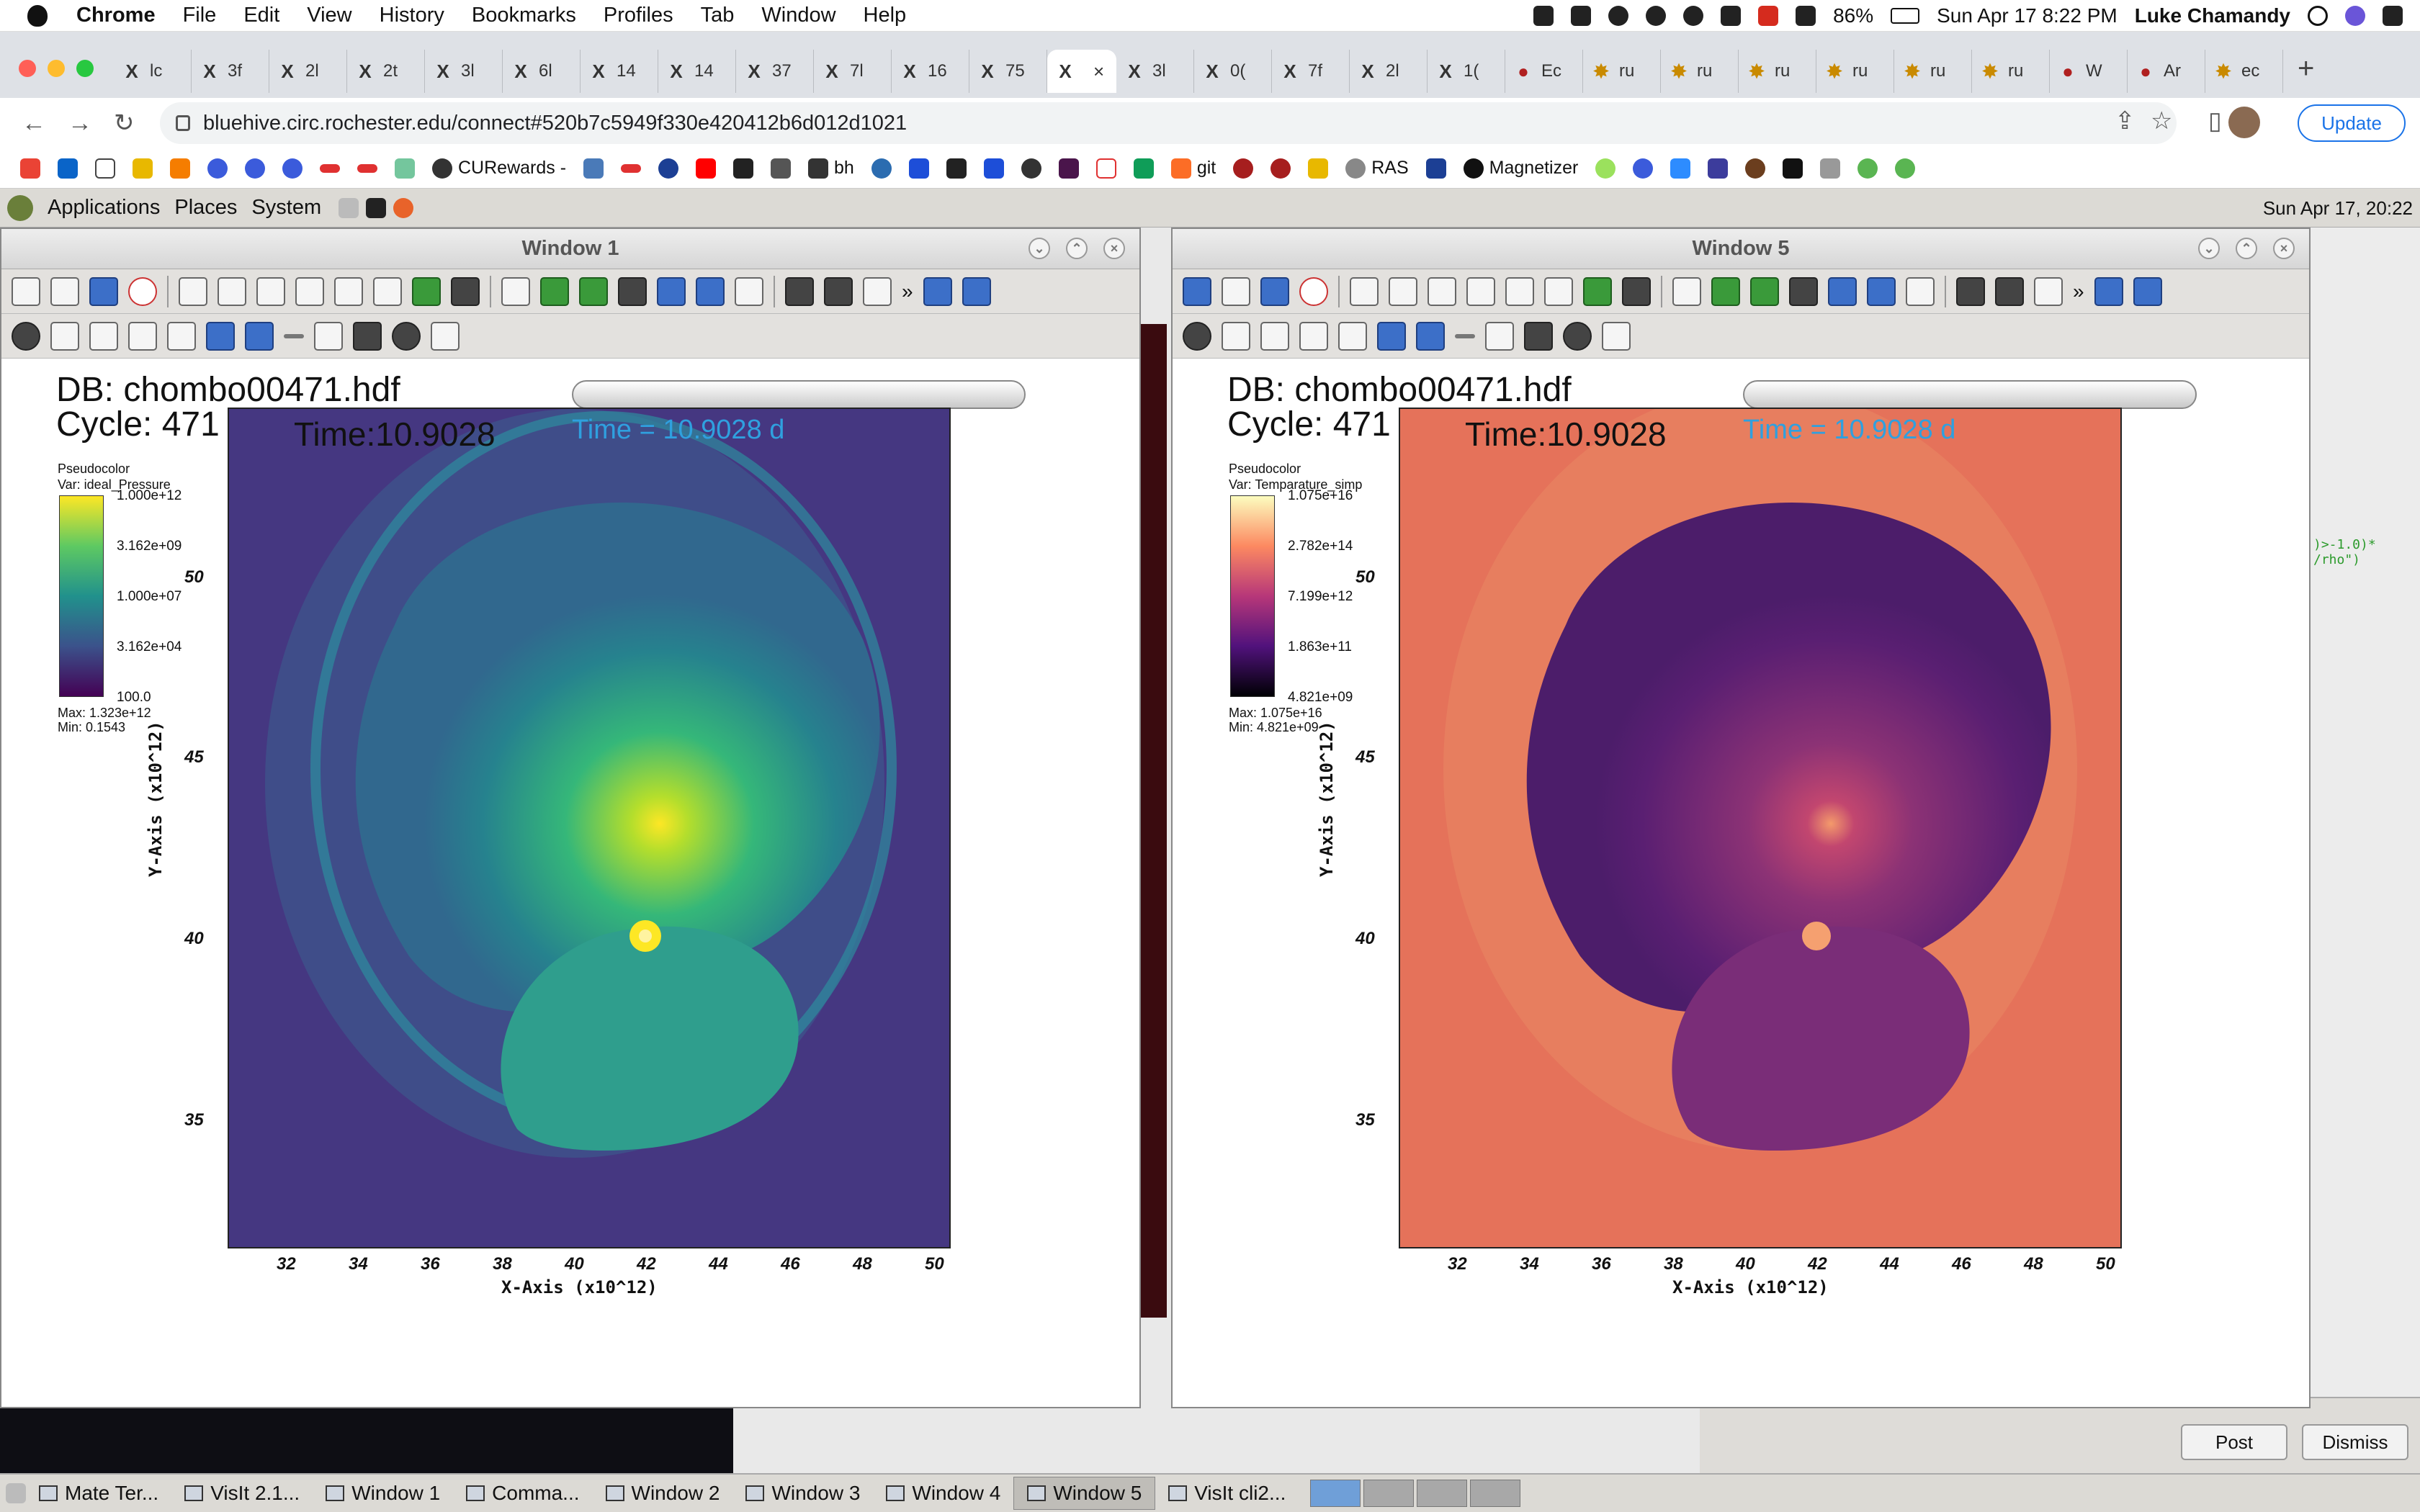 This screenshot has height=1512, width=2420. Describe the element at coordinates (200, 15) in the screenshot. I see `menu-file: File` at that location.